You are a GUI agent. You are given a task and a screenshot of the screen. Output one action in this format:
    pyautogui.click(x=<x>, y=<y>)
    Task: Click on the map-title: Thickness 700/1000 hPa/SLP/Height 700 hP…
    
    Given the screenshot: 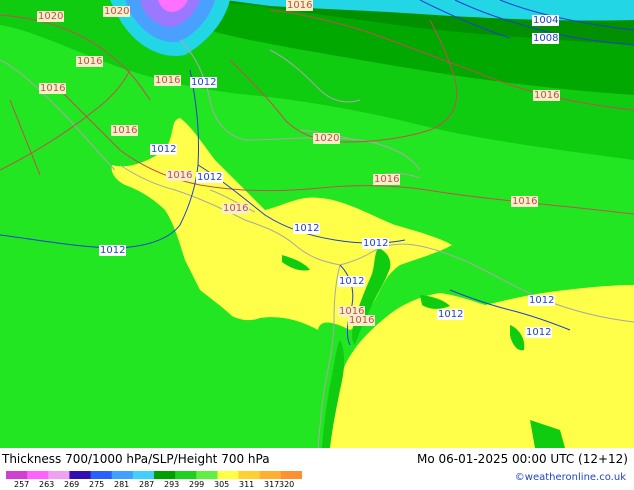 What is the action you would take?
    pyautogui.click(x=136, y=459)
    